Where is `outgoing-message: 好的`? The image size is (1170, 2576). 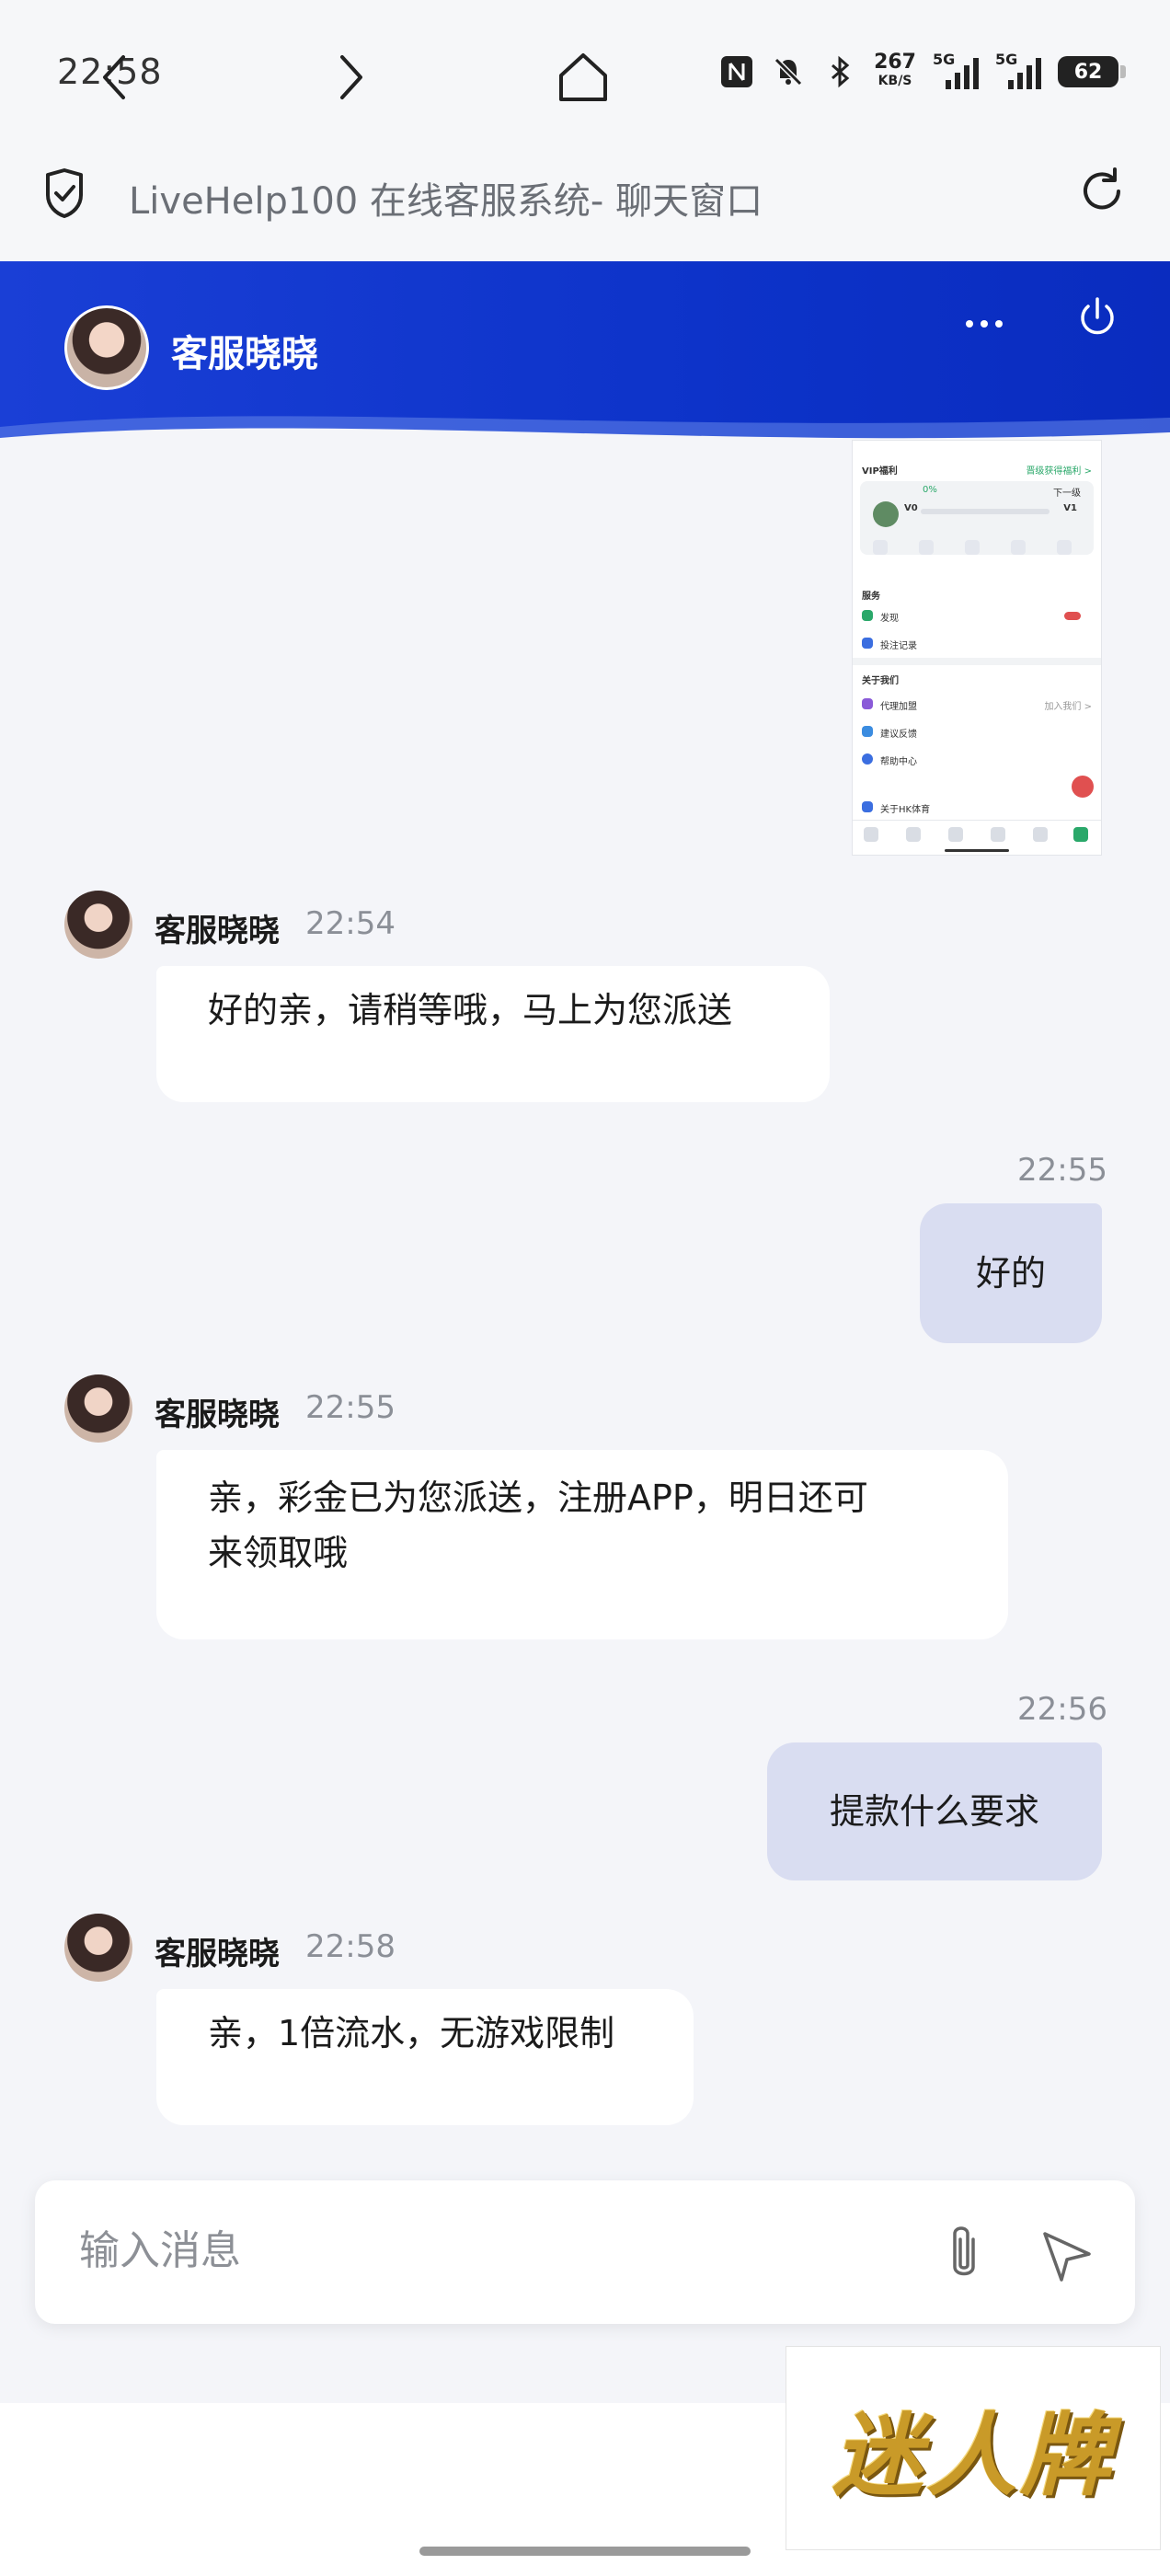 outgoing-message: 好的 is located at coordinates (1011, 1273).